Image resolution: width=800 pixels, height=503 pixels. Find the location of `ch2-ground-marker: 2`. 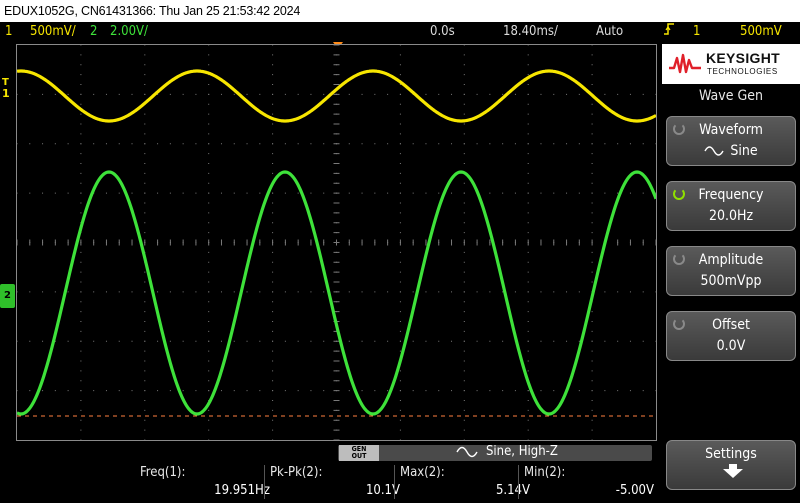

ch2-ground-marker: 2 is located at coordinates (7, 296).